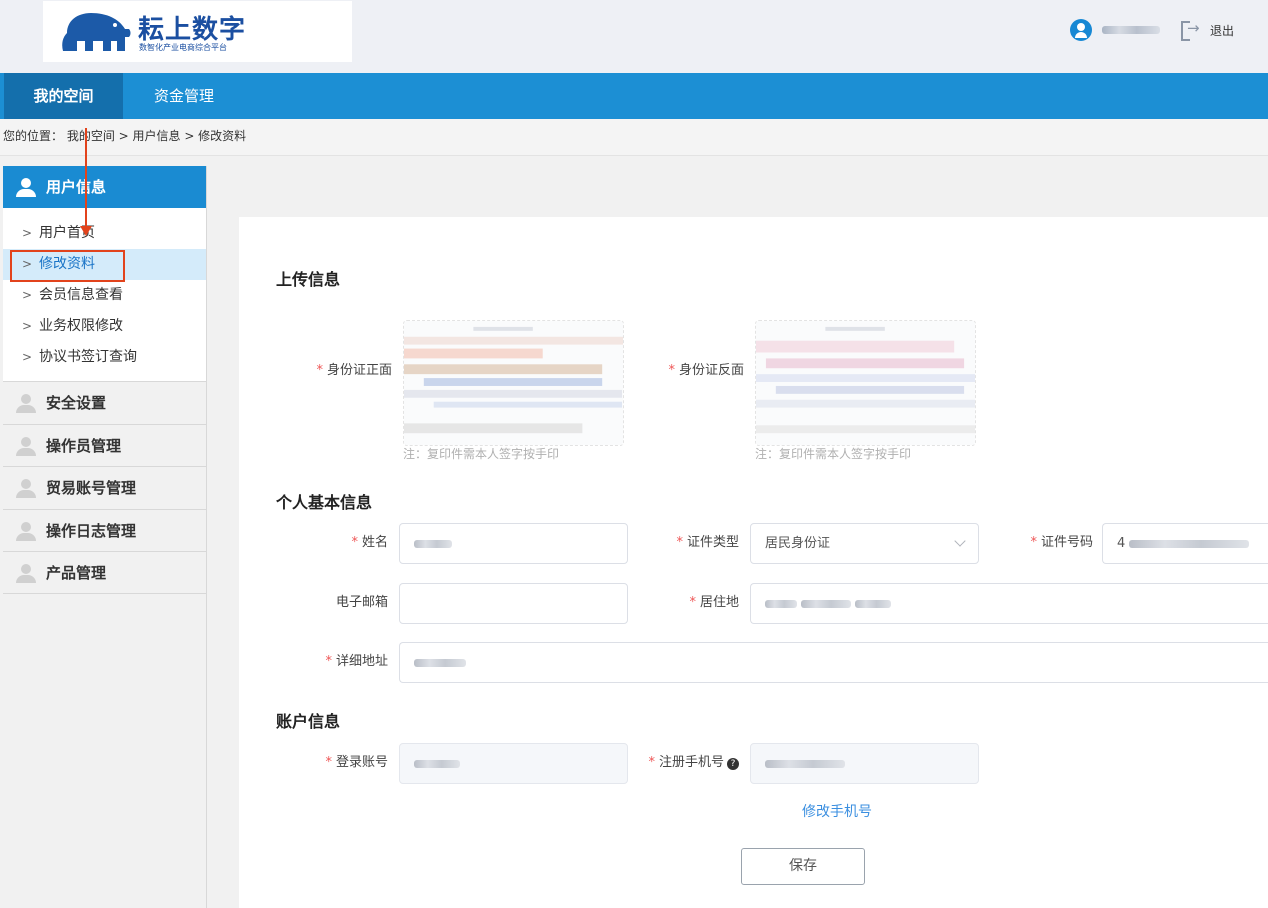 This screenshot has width=1268, height=908. Describe the element at coordinates (1222, 30) in the screenshot. I see `logout-link: 退出` at that location.